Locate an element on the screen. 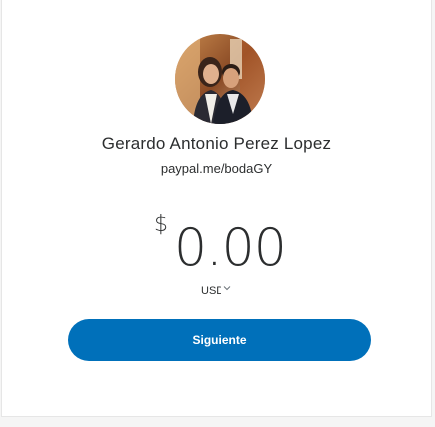 The height and width of the screenshot is (427, 435). profile-handle: paypal.me/bodaGY is located at coordinates (216, 168).